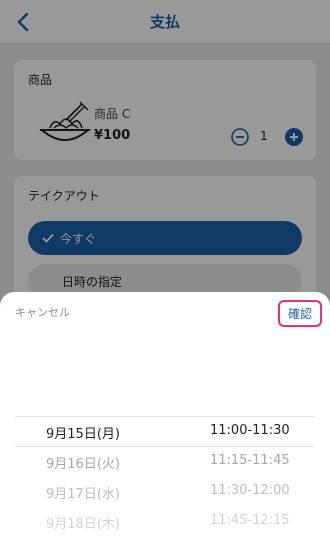  What do you see at coordinates (250, 430) in the screenshot?
I see `picker-time: 11:00-11:30` at bounding box center [250, 430].